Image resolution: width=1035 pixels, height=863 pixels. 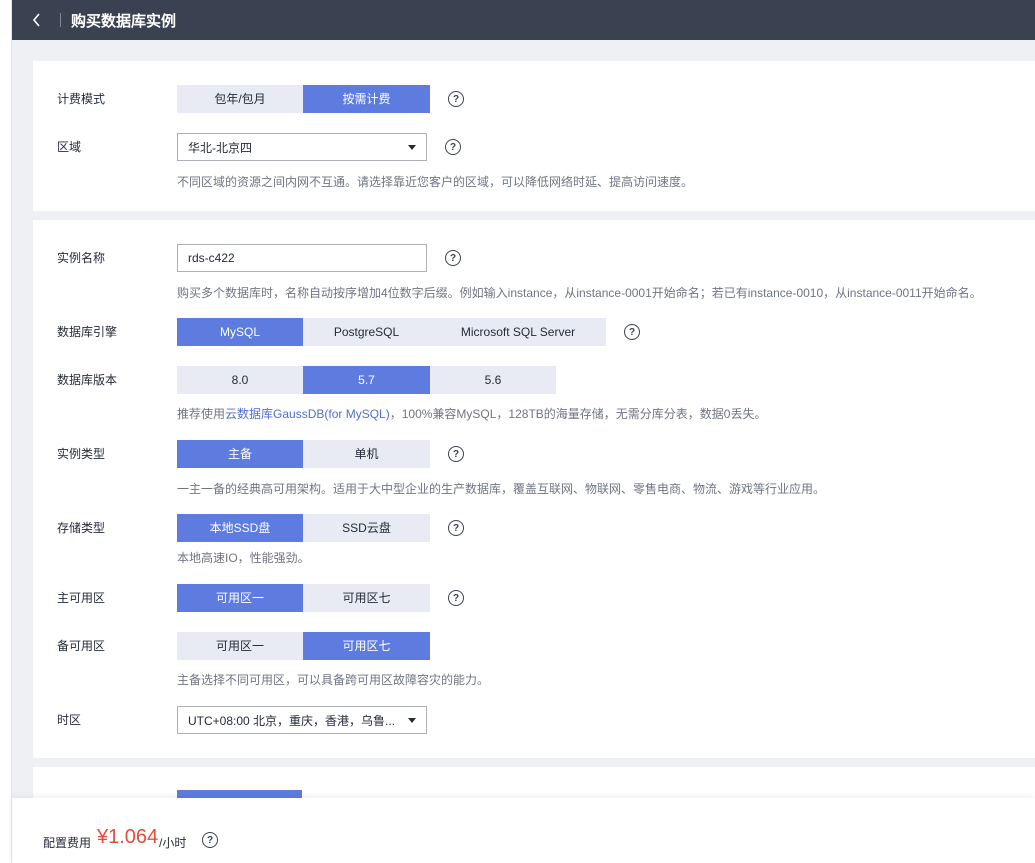 I want to click on billing-mode-selector: 包年/包月 按需计费, so click(x=303, y=99).